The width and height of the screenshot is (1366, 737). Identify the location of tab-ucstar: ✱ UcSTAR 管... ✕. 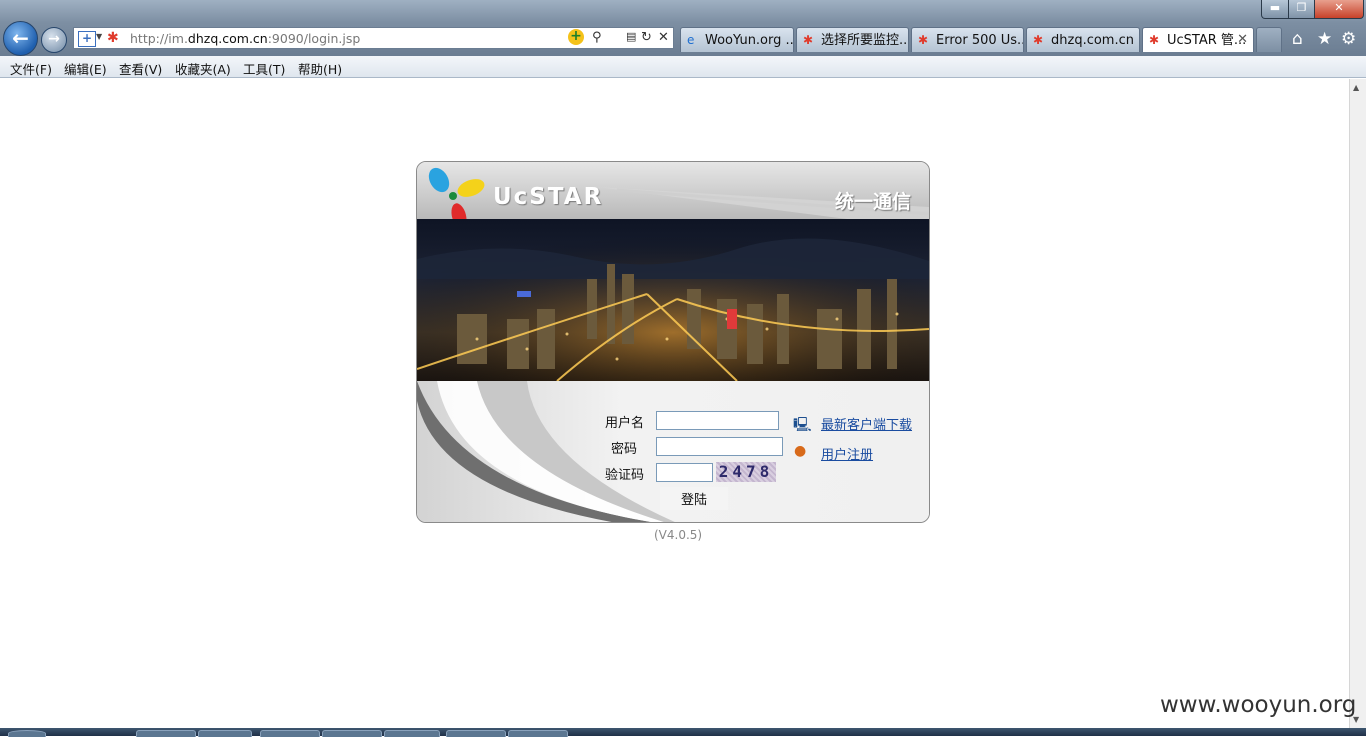
(1198, 39).